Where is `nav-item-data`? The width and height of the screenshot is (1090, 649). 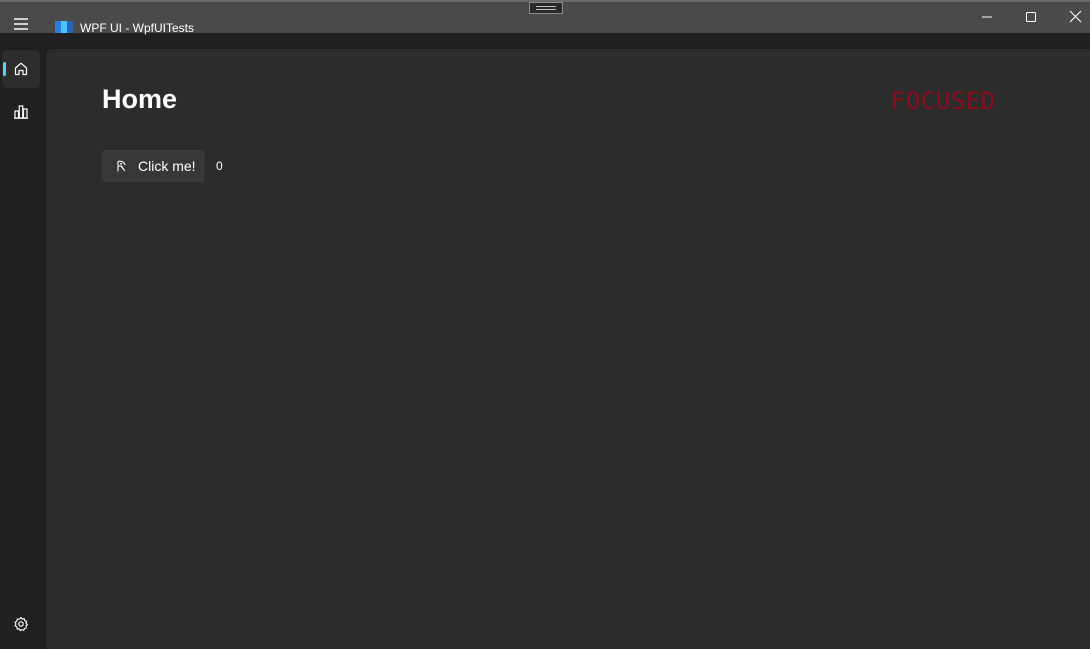
nav-item-data is located at coordinates (21, 112).